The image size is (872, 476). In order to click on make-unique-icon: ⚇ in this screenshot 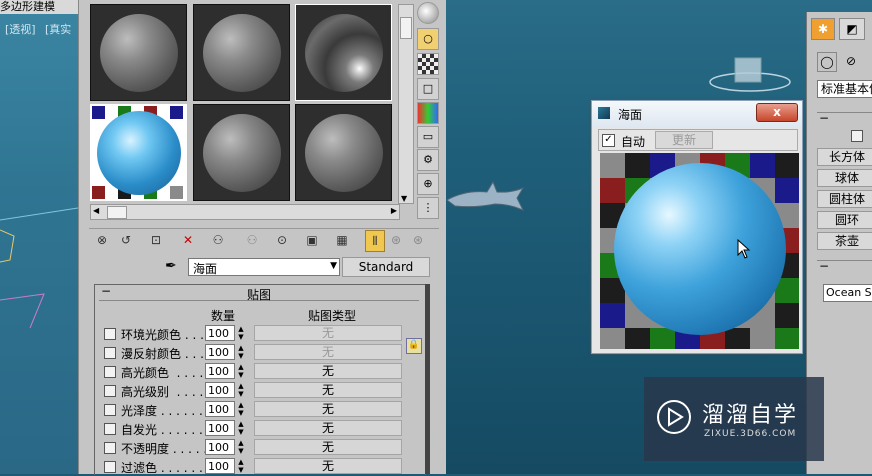, I will do `click(218, 240)`.